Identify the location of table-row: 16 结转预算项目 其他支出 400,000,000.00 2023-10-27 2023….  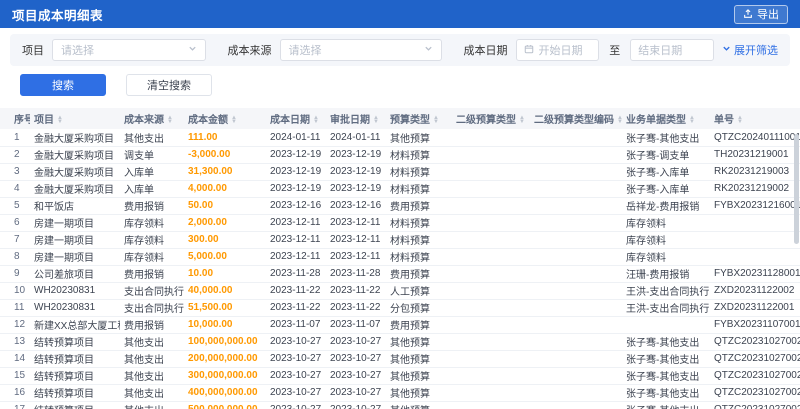
(400, 393).